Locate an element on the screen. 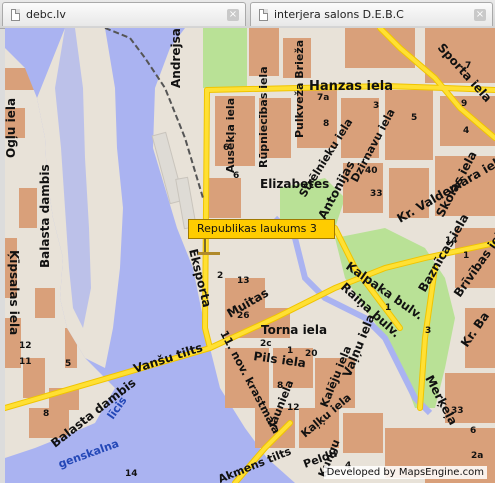  street-label: Elizabetes is located at coordinates (294, 184).